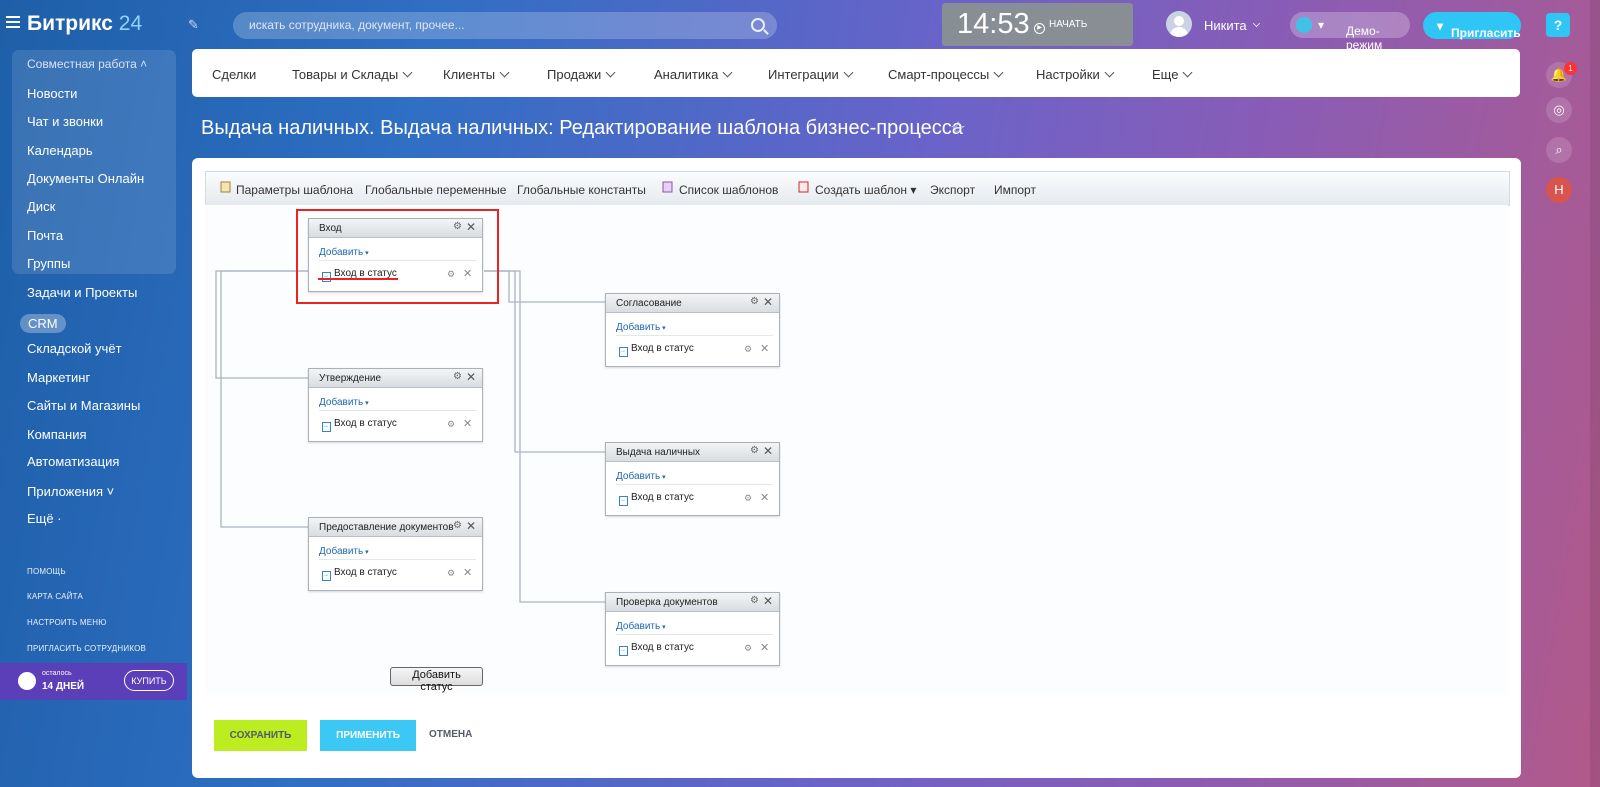  I want to click on annotation-highlight-box, so click(397, 256).